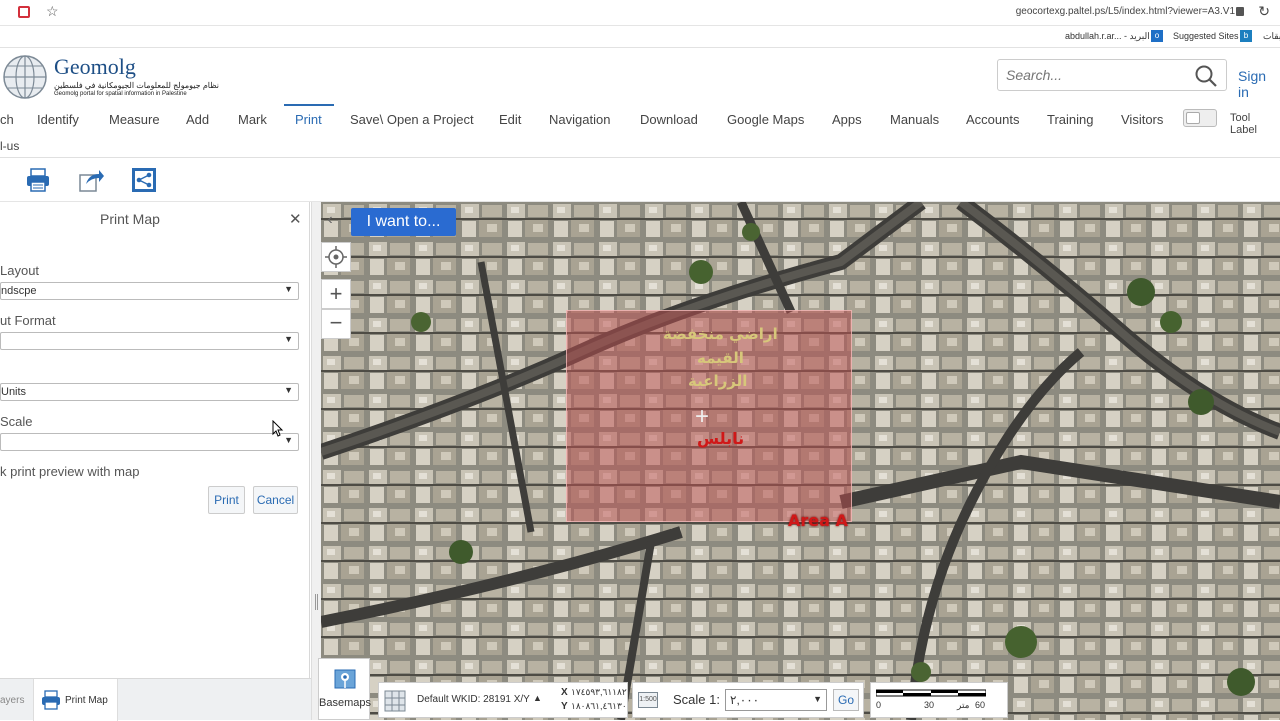 The width and height of the screenshot is (1280, 721). Describe the element at coordinates (721, 438) in the screenshot. I see `map-label-city: نابلس` at that location.